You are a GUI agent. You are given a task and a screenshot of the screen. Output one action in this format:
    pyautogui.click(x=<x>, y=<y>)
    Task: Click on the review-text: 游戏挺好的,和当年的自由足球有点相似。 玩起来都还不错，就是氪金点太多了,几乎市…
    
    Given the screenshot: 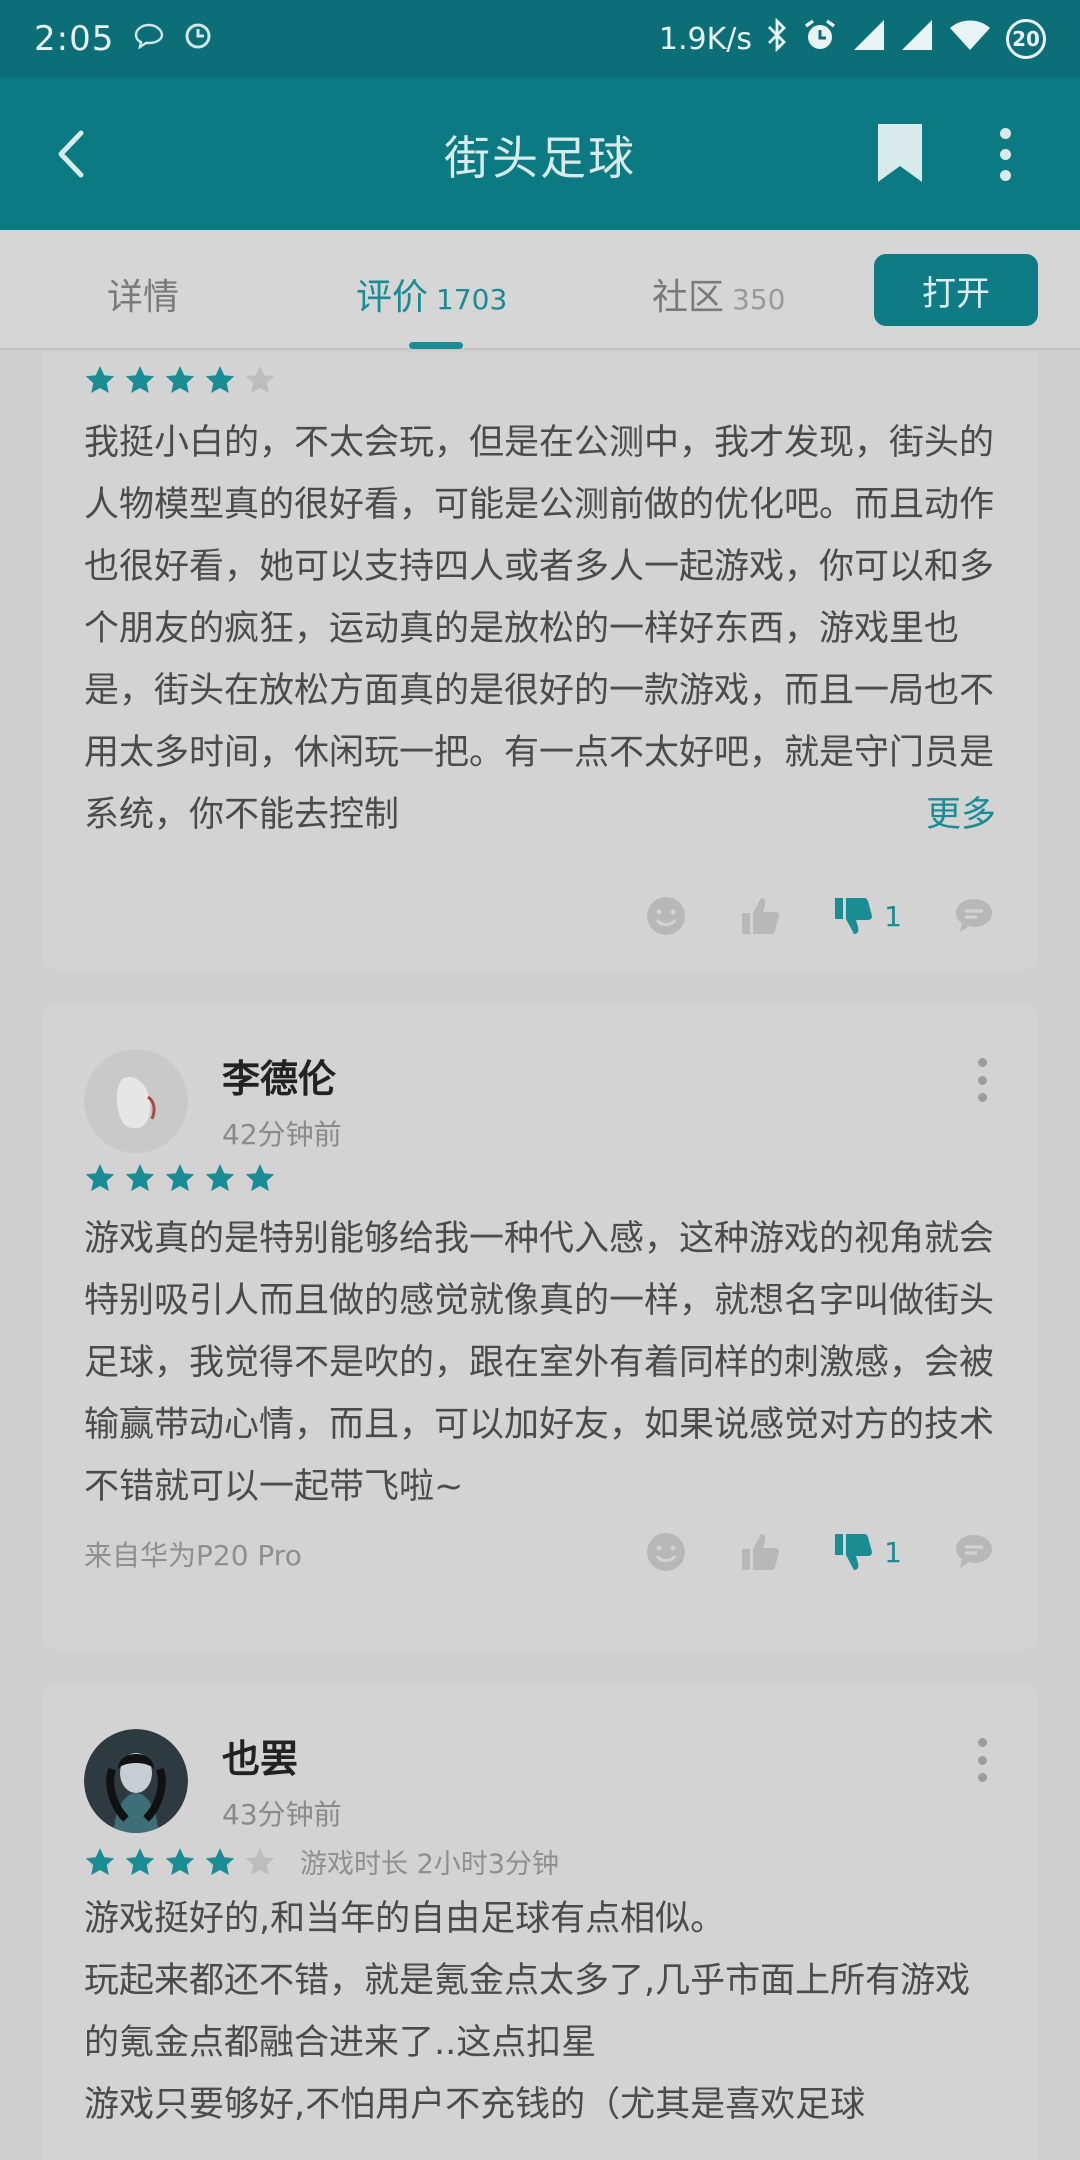 What is the action you would take?
    pyautogui.click(x=540, y=2012)
    